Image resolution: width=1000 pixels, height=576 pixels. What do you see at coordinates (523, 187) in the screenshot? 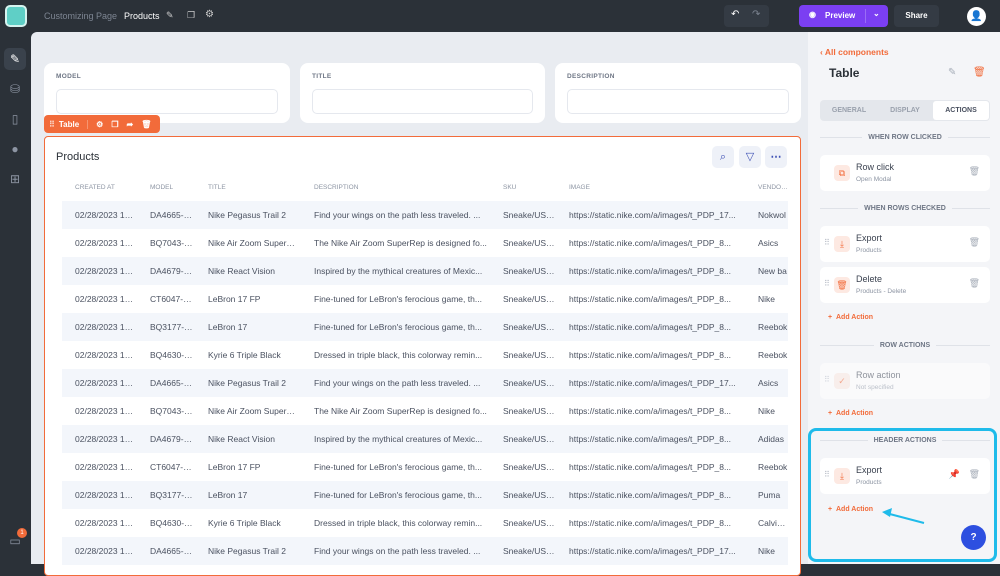
I see `column-header: SKU` at bounding box center [523, 187].